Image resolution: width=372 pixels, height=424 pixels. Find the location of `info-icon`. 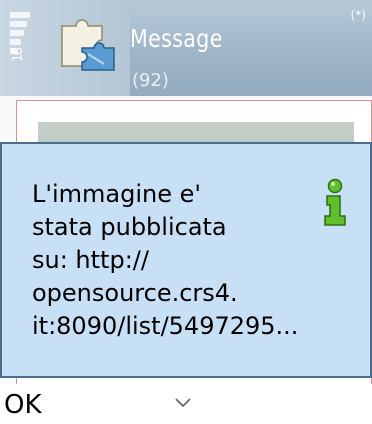

info-icon is located at coordinates (335, 202).